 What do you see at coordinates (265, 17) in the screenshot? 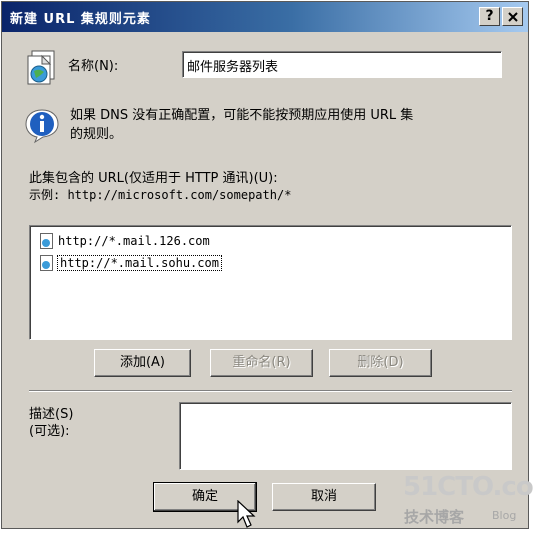
I see `title-bar: 新建 URL 集规则元素 ?` at bounding box center [265, 17].